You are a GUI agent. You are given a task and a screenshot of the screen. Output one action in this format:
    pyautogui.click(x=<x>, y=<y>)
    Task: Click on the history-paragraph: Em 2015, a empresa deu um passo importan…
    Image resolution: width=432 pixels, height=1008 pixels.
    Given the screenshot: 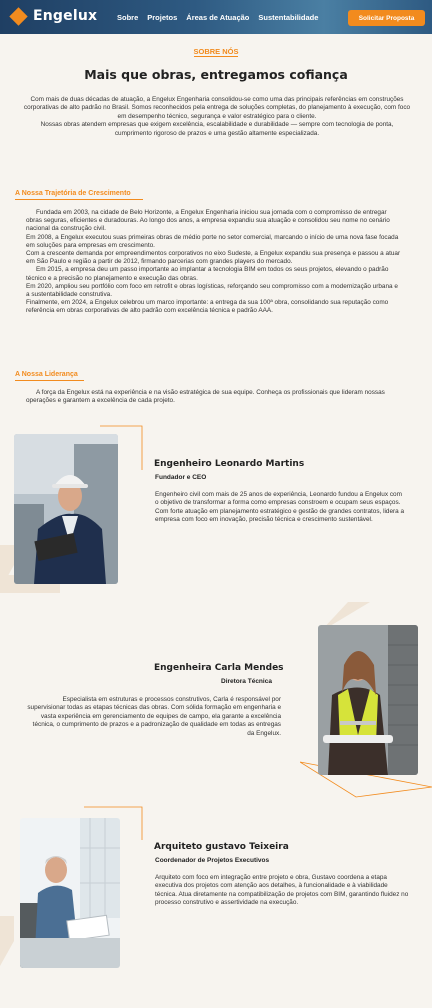 What is the action you would take?
    pyautogui.click(x=207, y=274)
    